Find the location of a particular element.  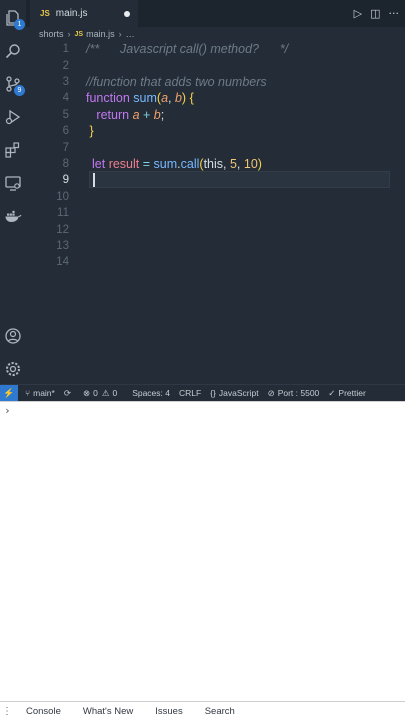

error-count: 0 is located at coordinates (95, 393).